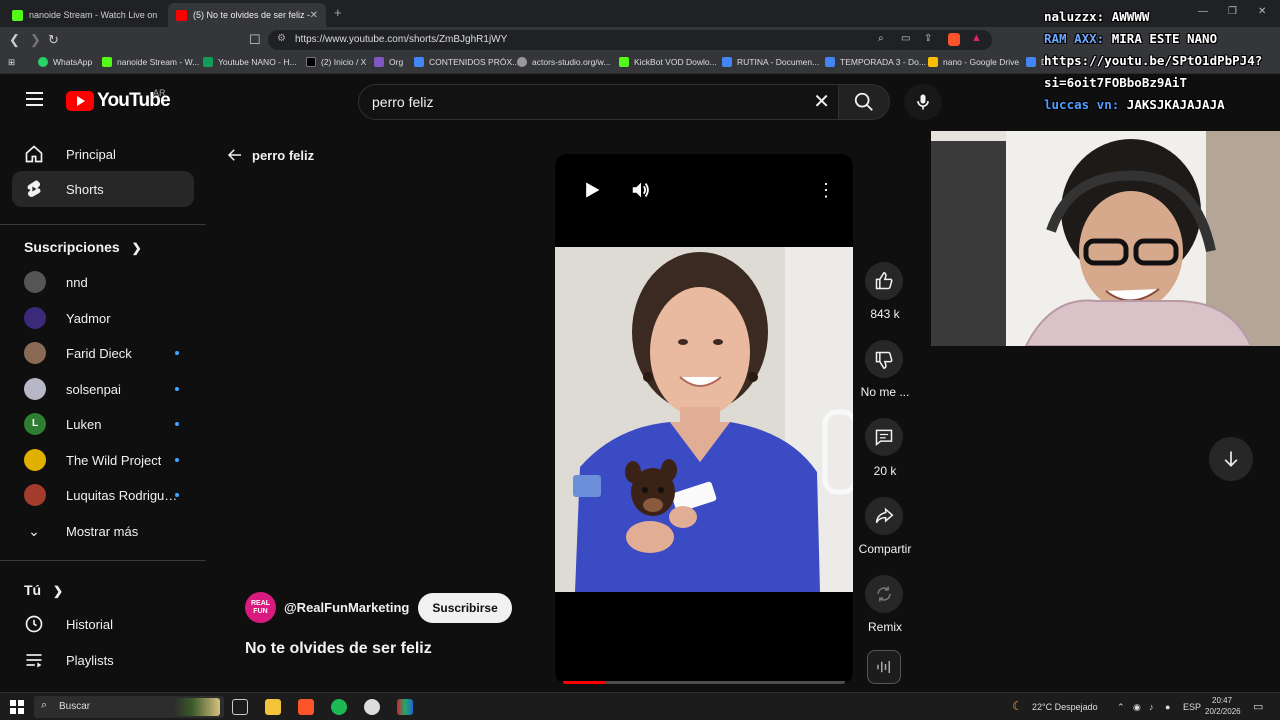 Image resolution: width=1280 pixels, height=720 pixels. I want to click on docs-icon, so click(830, 62).